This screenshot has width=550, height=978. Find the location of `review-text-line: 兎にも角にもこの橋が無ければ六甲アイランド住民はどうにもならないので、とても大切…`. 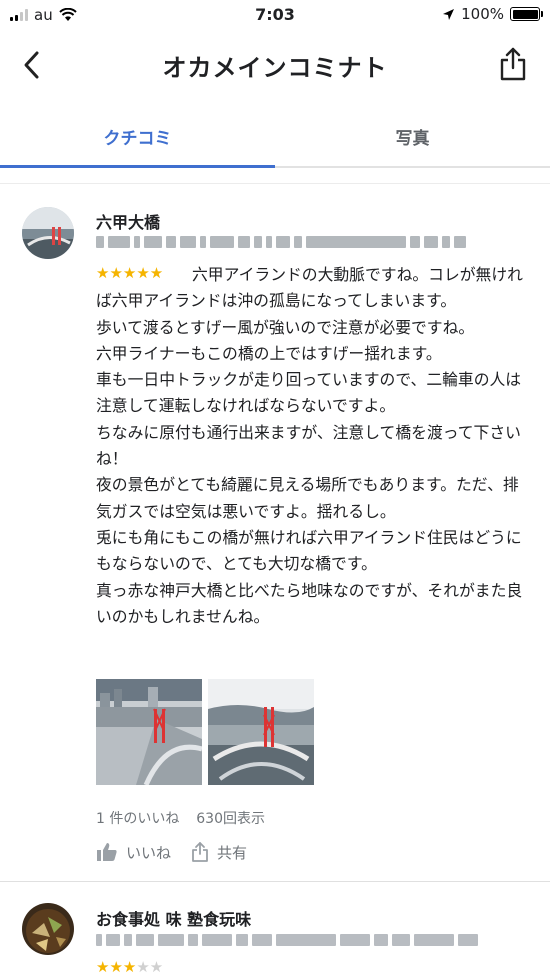

review-text-line: 兎にも角にもこの橋が無ければ六甲アイランド住民はどうにもならないので、とても大切… is located at coordinates (309, 550).